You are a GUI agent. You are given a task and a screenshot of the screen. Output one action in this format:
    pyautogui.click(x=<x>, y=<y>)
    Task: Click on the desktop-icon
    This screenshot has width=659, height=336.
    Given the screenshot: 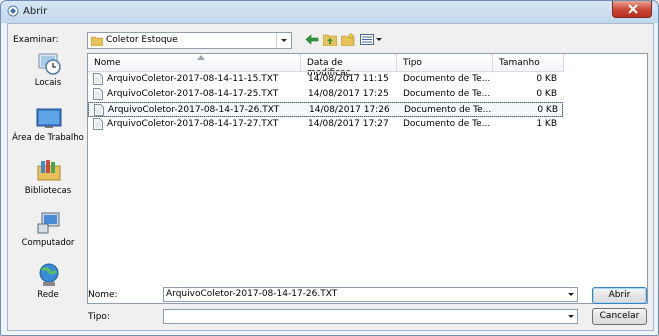 What is the action you would take?
    pyautogui.click(x=49, y=118)
    